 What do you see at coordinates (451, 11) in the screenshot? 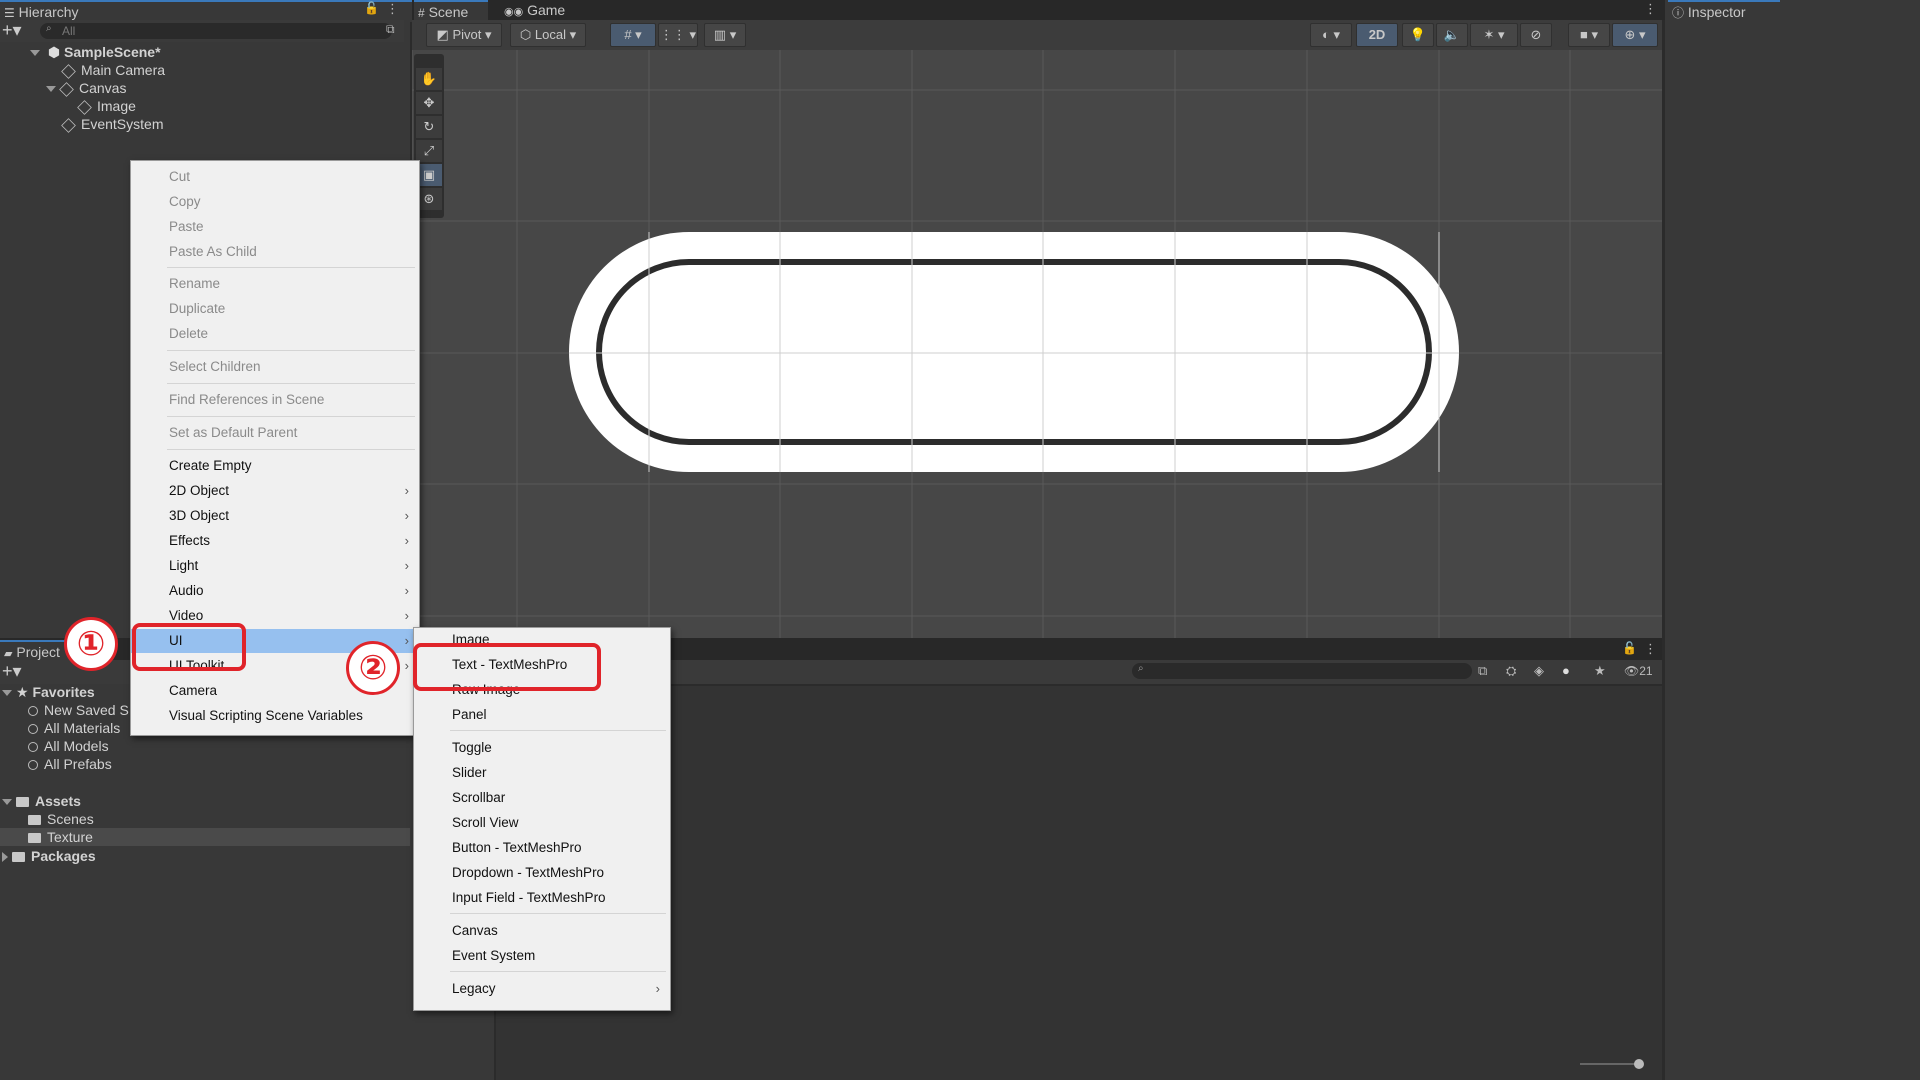
I see `tab-scene: # Scene` at bounding box center [451, 11].